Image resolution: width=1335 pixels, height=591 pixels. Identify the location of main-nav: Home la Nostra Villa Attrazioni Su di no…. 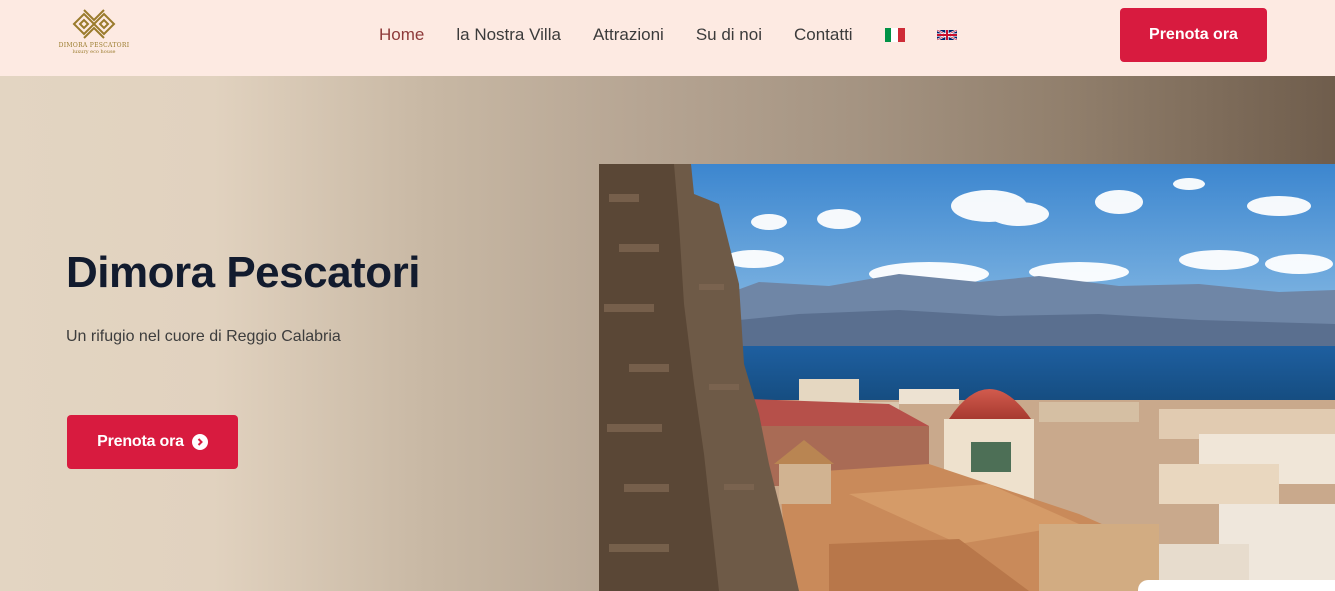
(684, 35).